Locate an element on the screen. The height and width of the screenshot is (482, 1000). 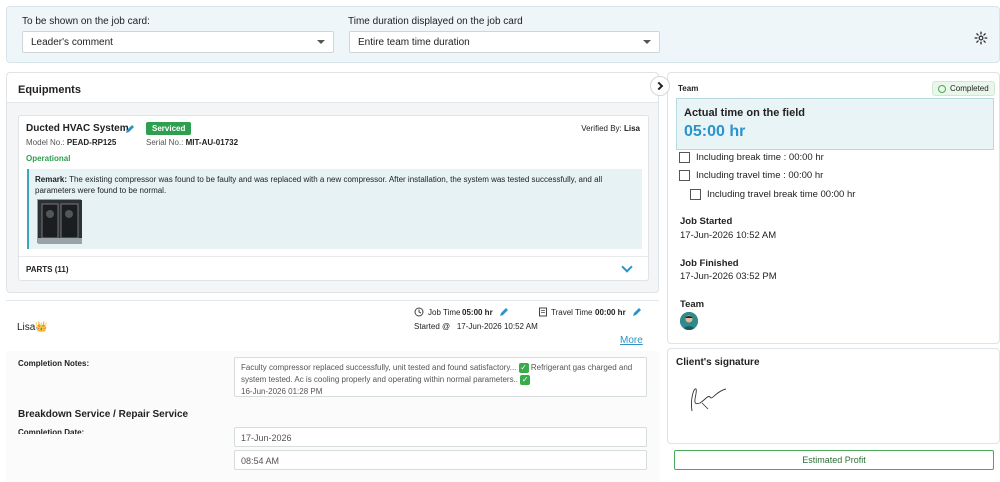
model-number: Model No.: PEAD-RP125 is located at coordinates (71, 142).